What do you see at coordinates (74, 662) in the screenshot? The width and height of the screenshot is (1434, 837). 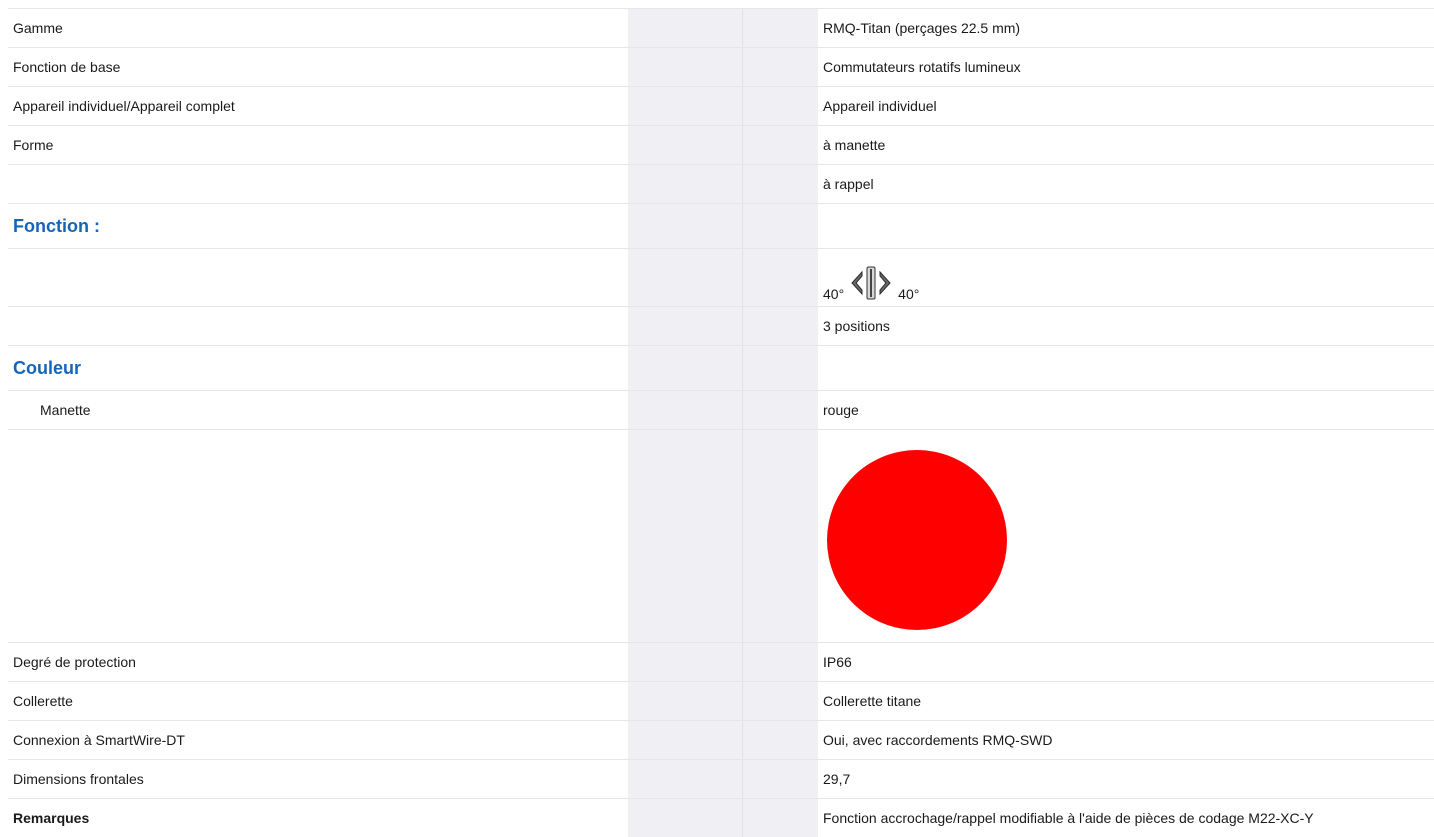 I see `row-label: Degré de protection` at bounding box center [74, 662].